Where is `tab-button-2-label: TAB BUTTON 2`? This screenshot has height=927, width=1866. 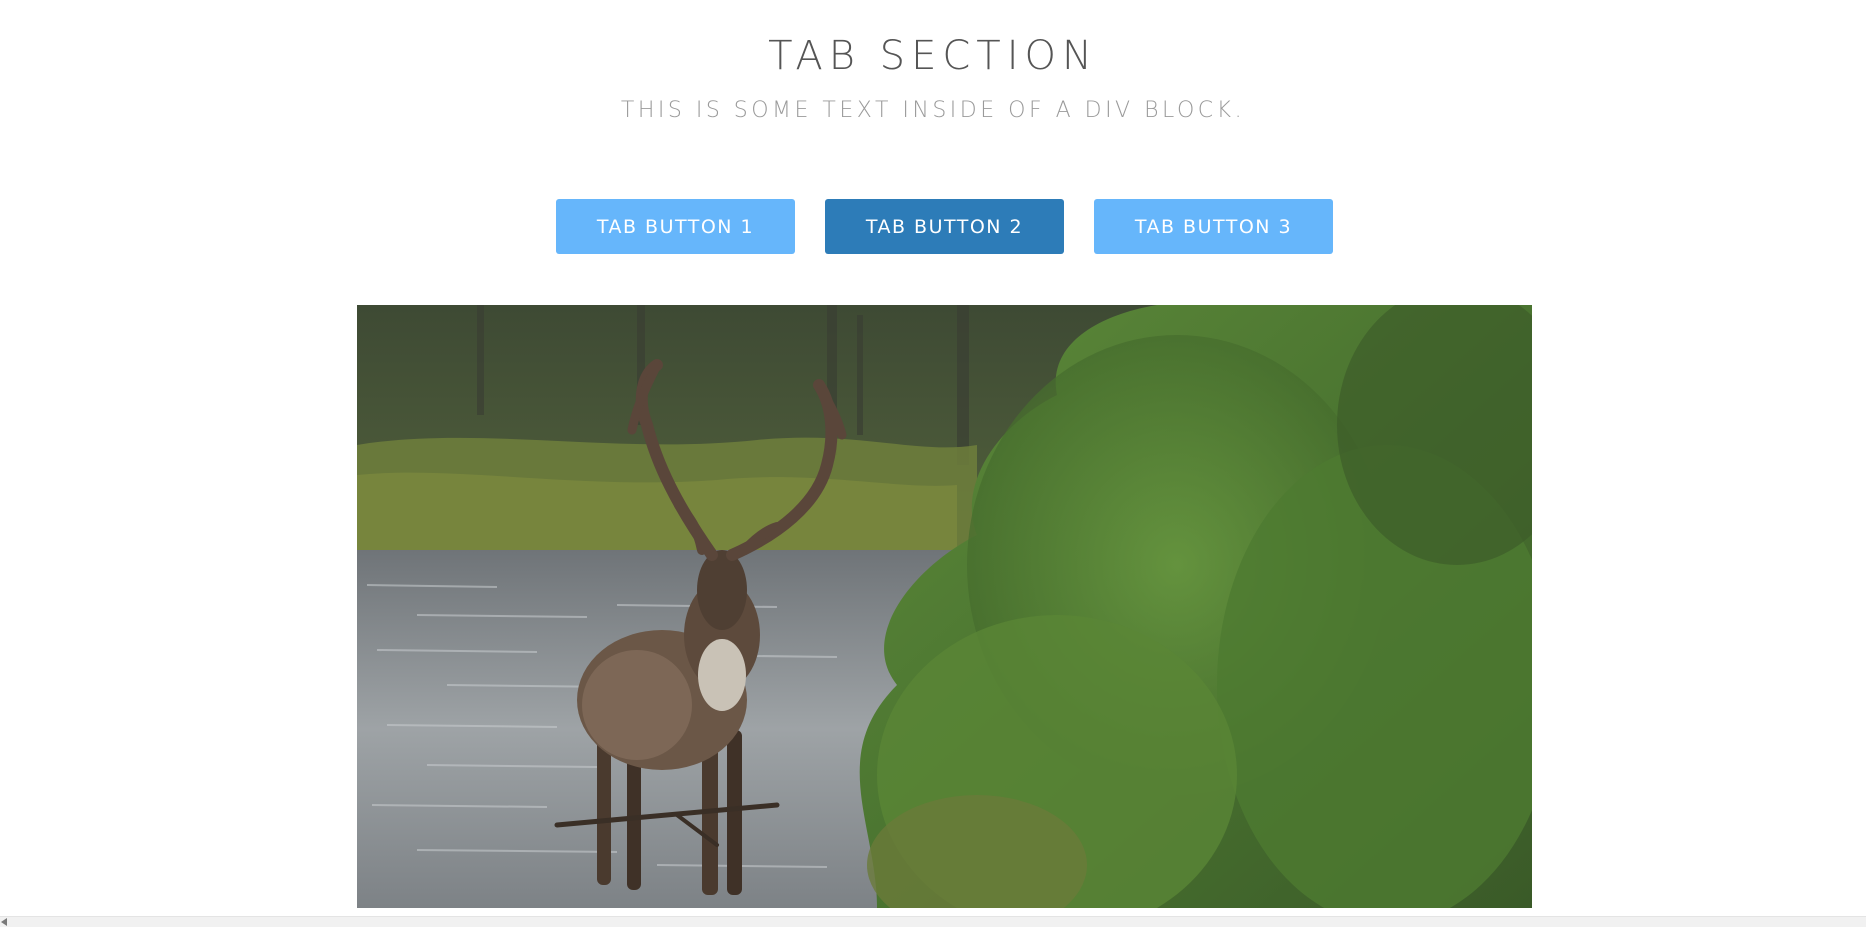
tab-button-2-label: TAB BUTTON 2 is located at coordinates (944, 226).